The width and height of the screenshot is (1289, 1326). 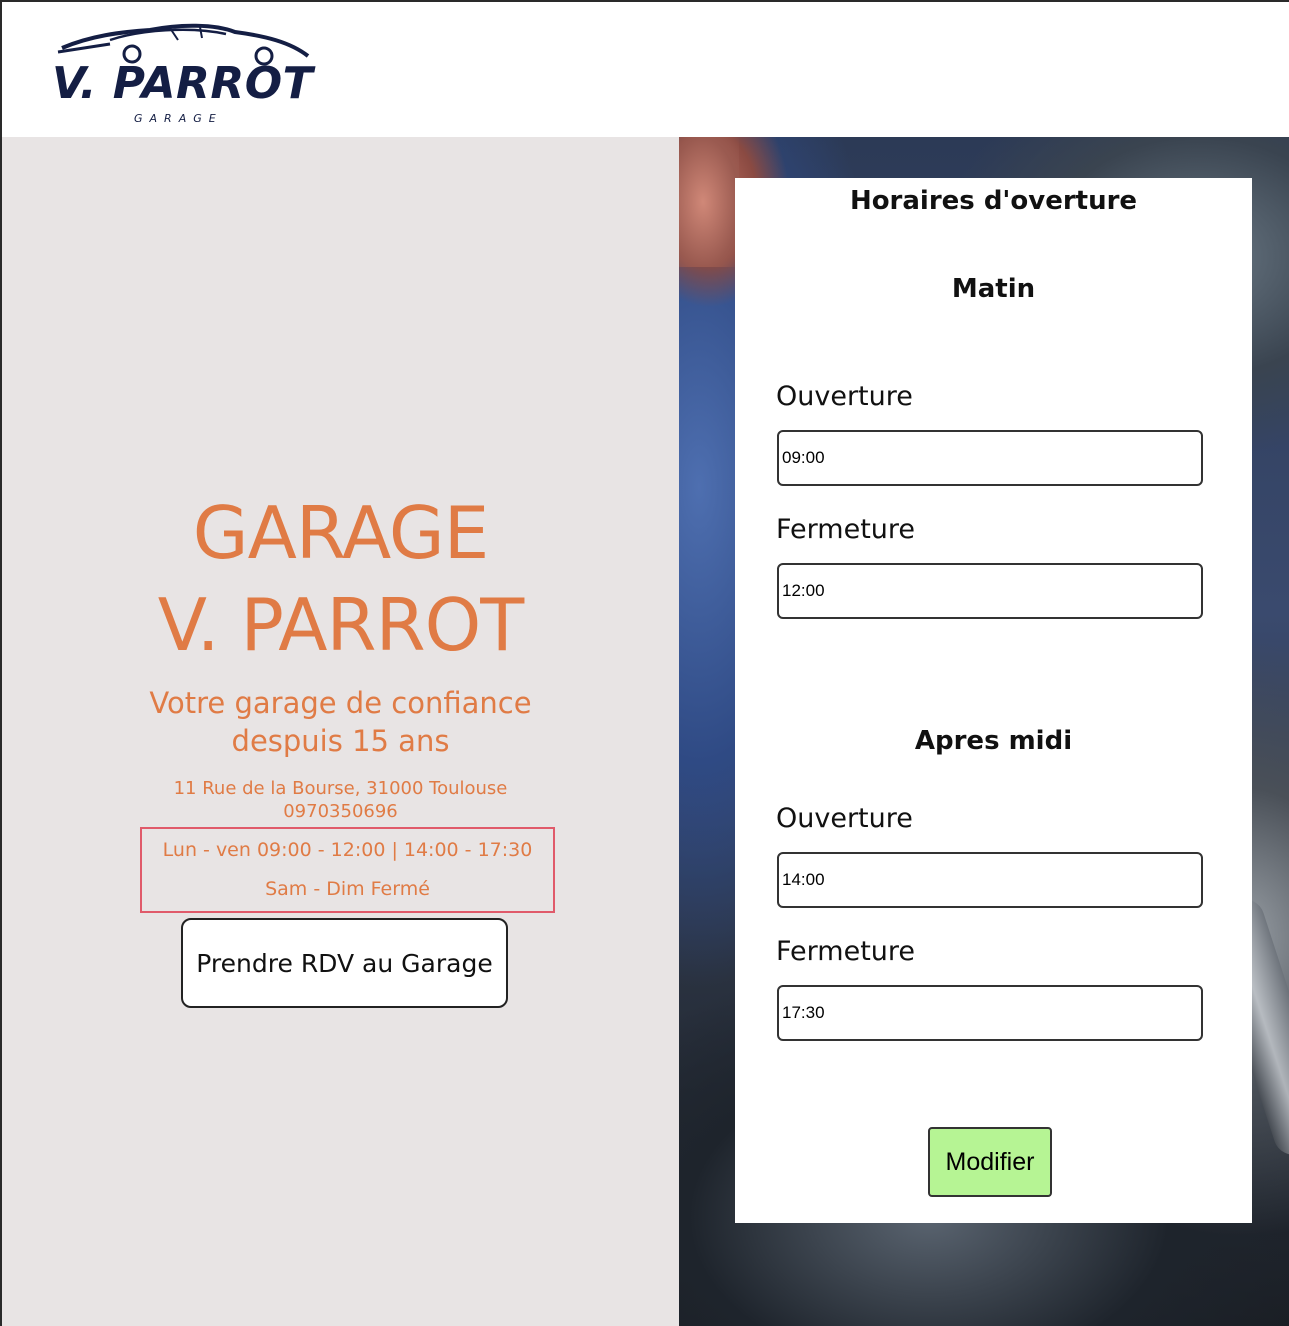 What do you see at coordinates (347, 889) in the screenshot?
I see `hours-weekend: Sam - Dim Fermé` at bounding box center [347, 889].